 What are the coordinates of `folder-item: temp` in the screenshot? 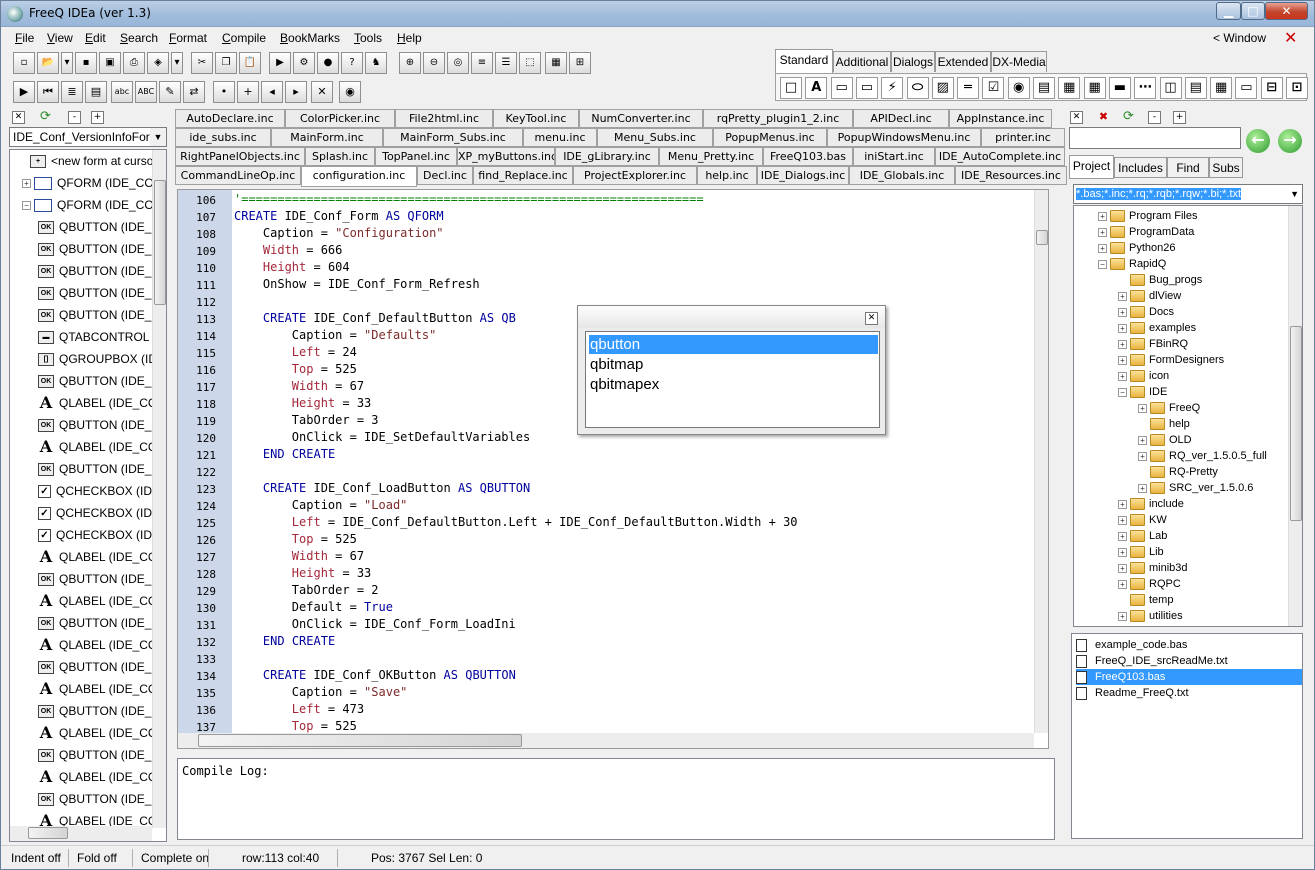 It's located at (1145, 600).